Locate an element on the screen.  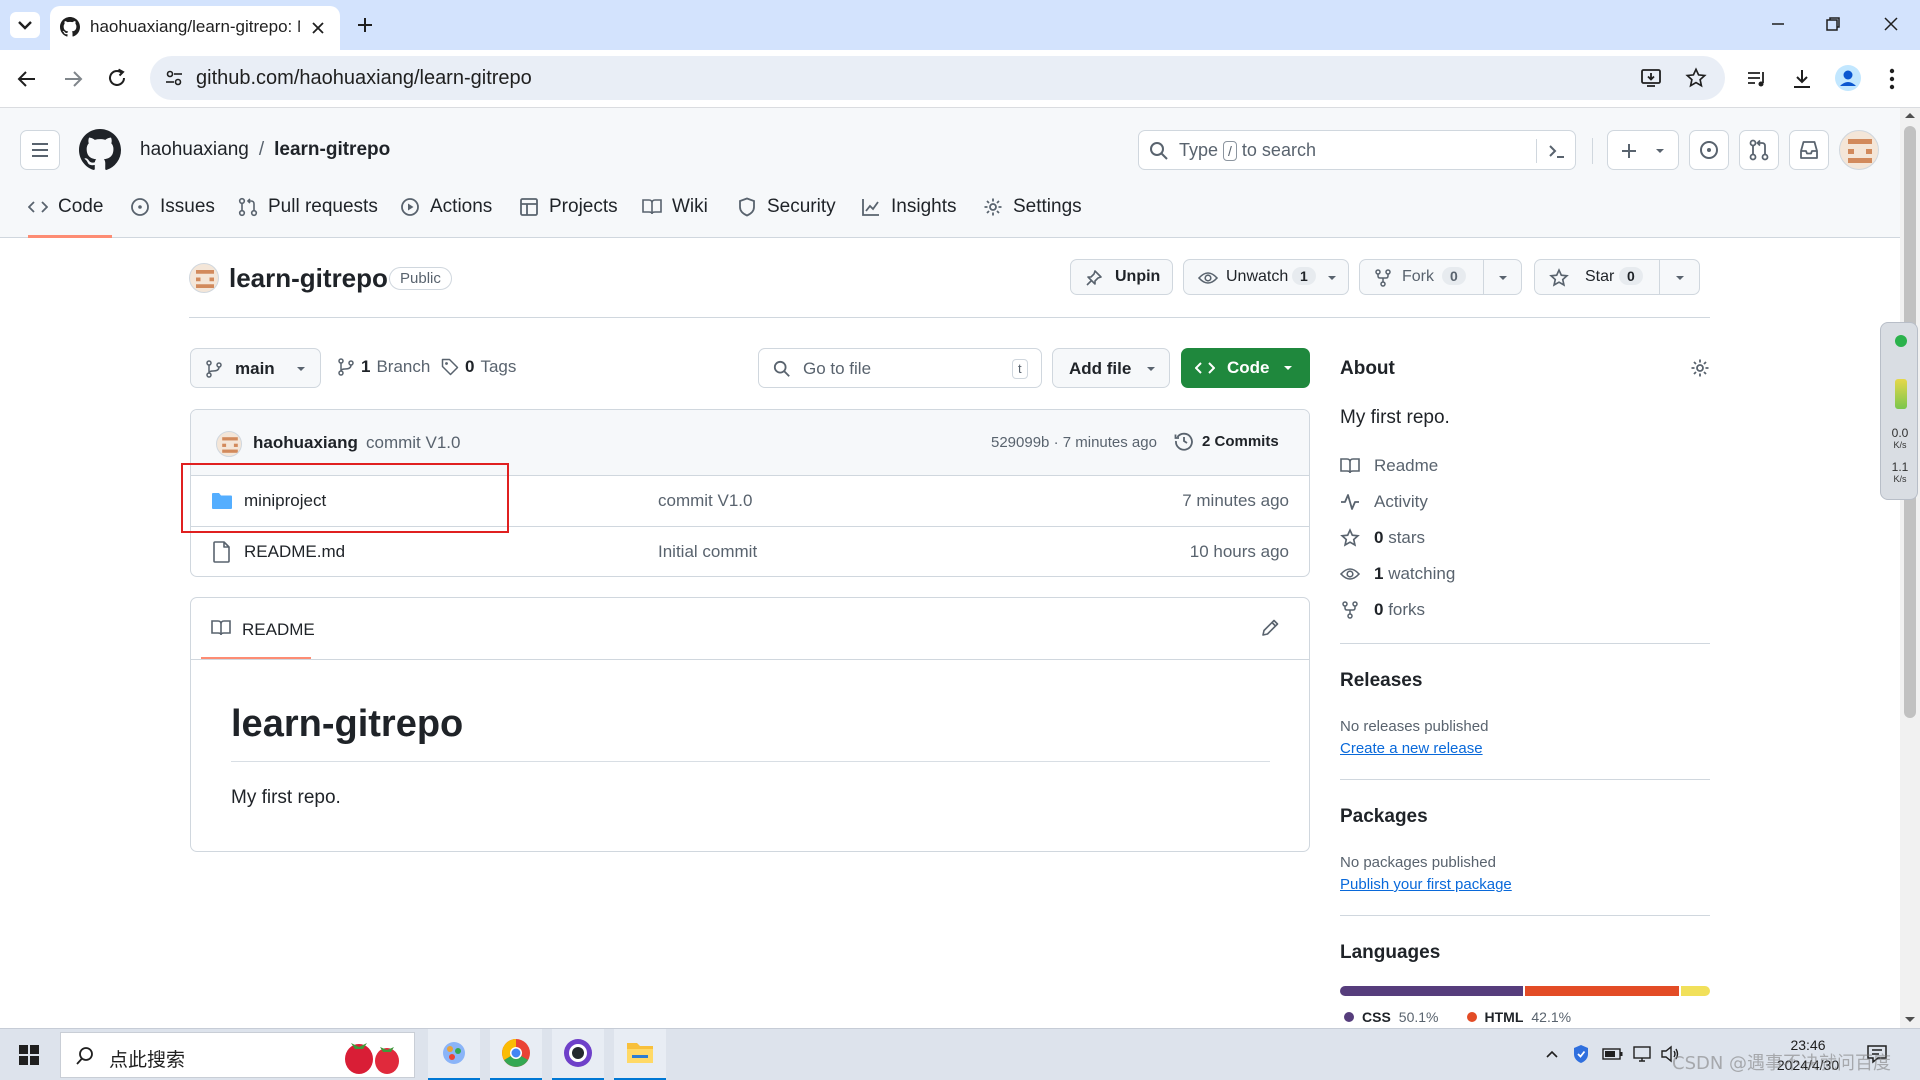
minimize-icon is located at coordinates (1778, 24).